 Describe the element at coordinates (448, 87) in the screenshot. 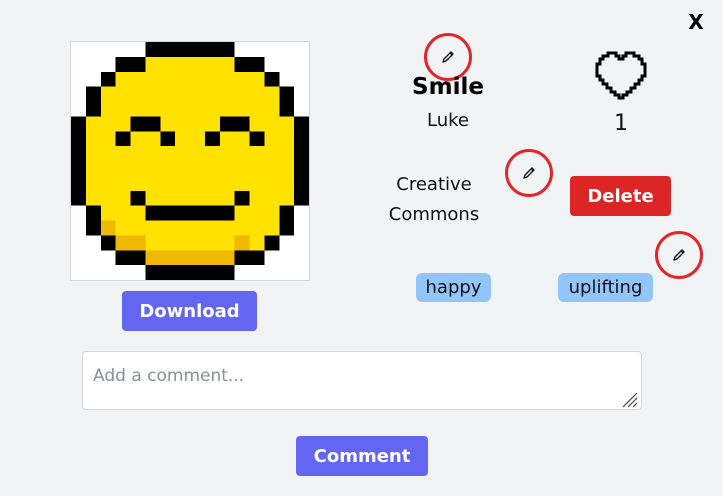

I see `artwork-title: Smile` at that location.